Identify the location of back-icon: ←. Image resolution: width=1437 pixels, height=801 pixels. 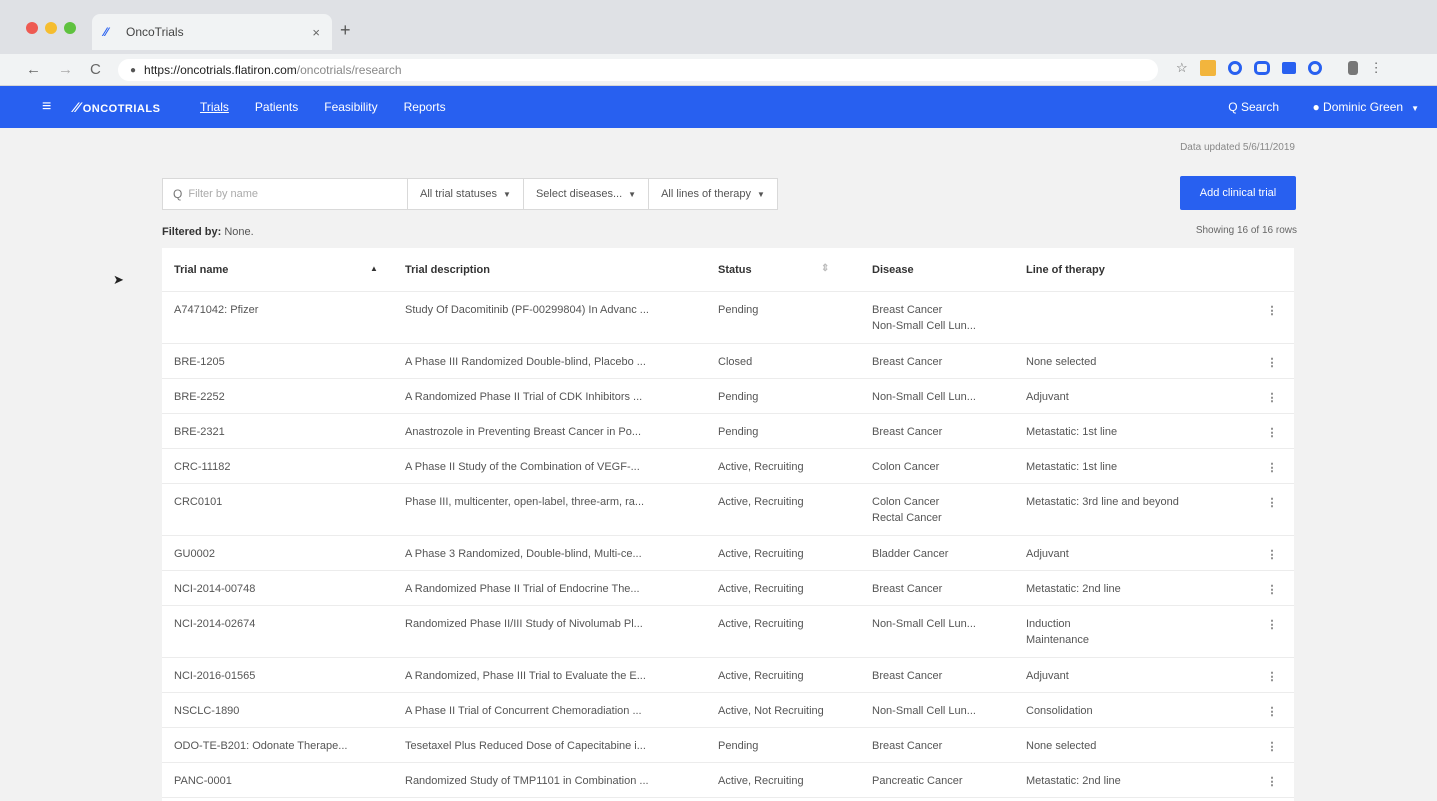
(33, 69).